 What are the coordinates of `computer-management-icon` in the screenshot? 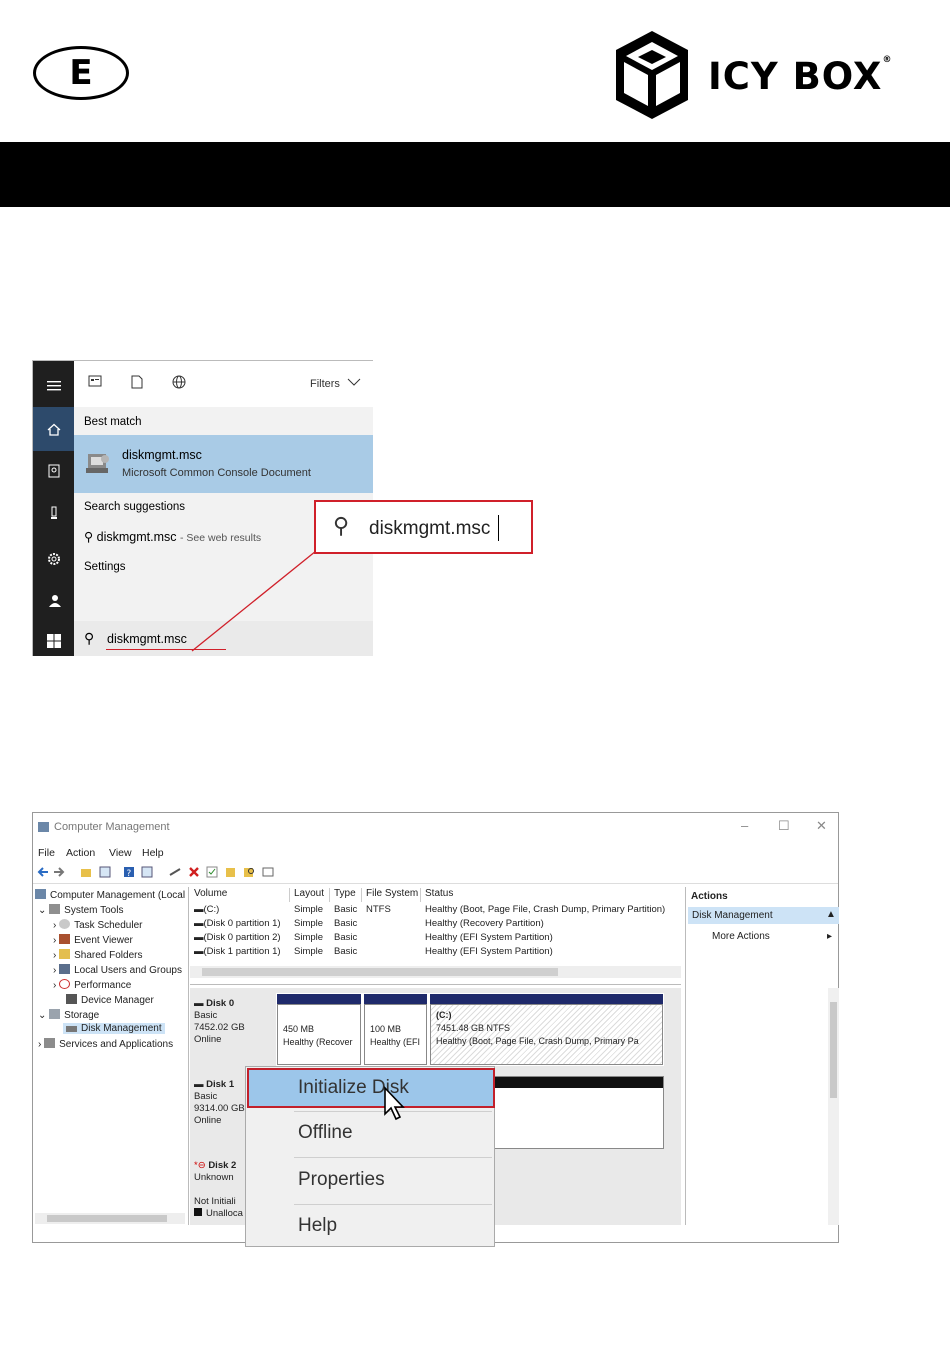 It's located at (43, 827).